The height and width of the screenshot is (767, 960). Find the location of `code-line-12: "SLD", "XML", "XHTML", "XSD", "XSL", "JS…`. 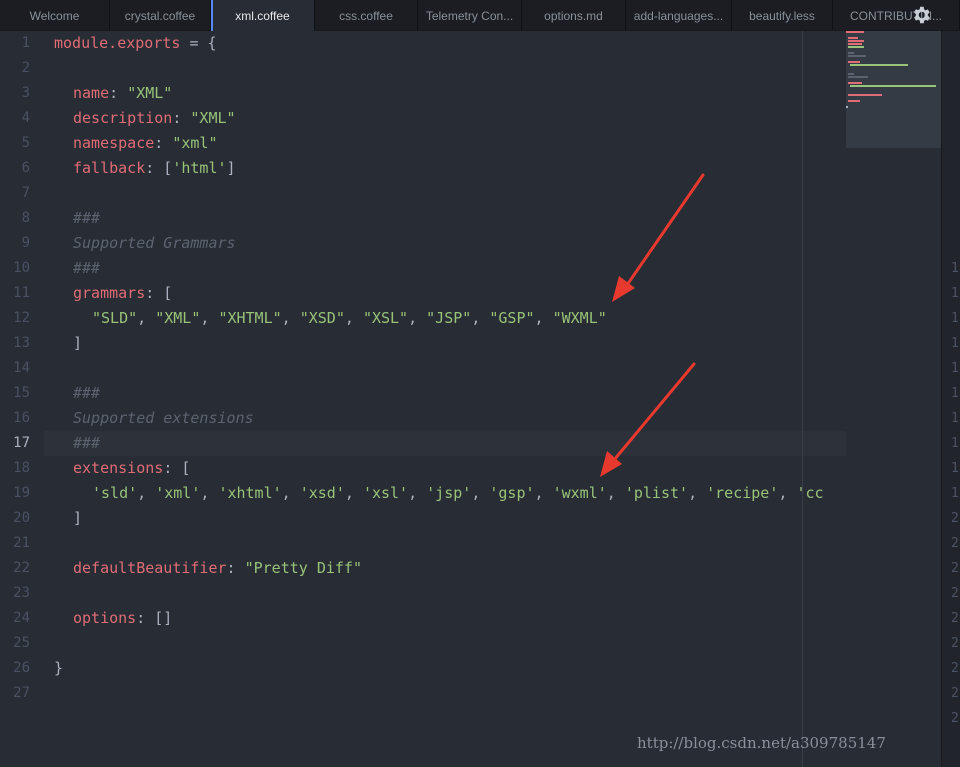

code-line-12: "SLD", "XML", "XHTML", "XSD", "XSL", "JS… is located at coordinates (349, 318).